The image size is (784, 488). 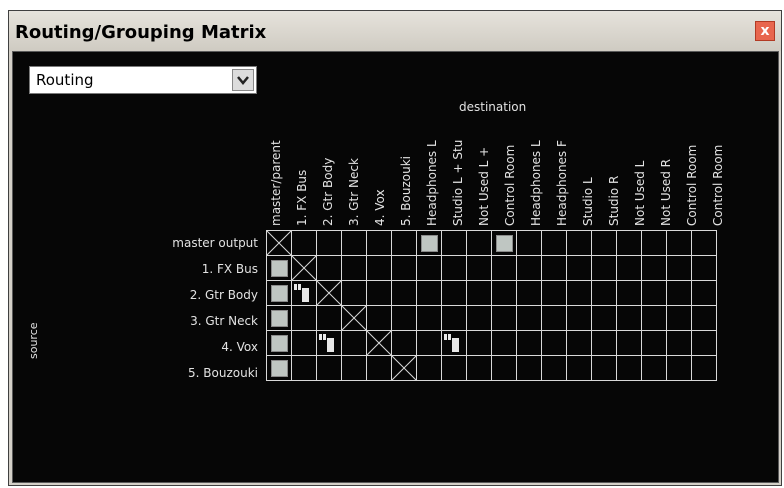 I want to click on title-bar: Routing/Grouping Matrix x, so click(x=395, y=31).